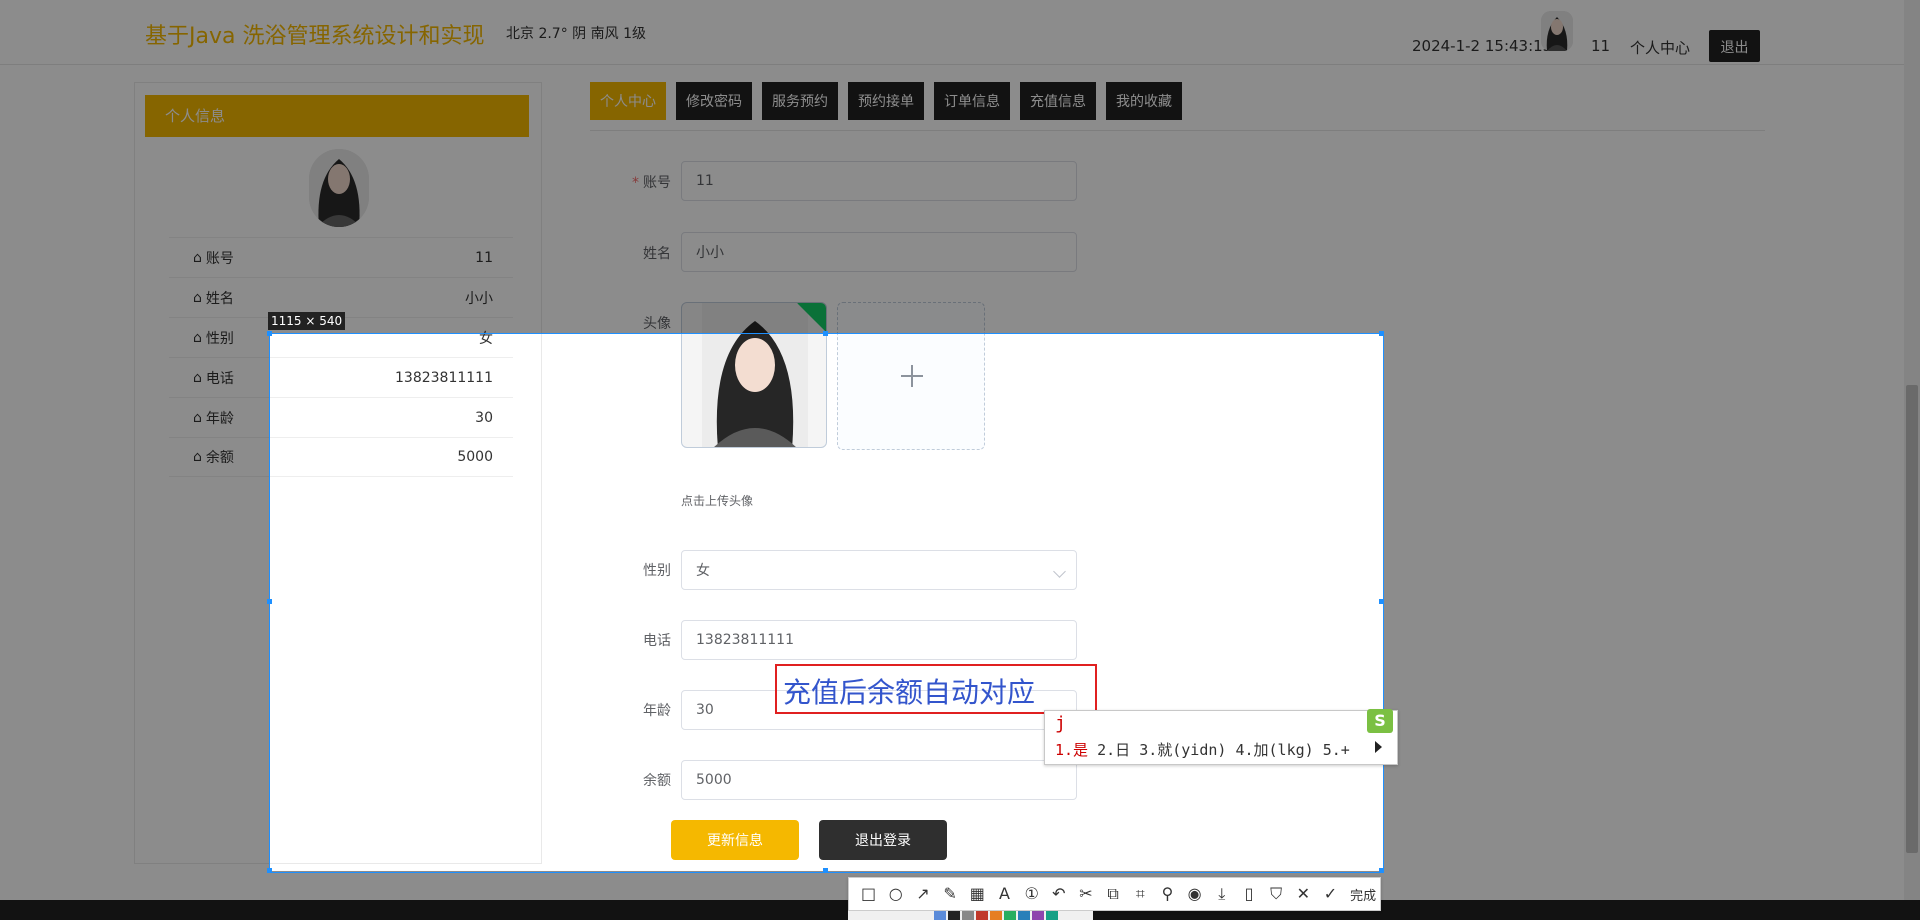  Describe the element at coordinates (922, 894) in the screenshot. I see `arrow-tool-icon: ↗` at that location.